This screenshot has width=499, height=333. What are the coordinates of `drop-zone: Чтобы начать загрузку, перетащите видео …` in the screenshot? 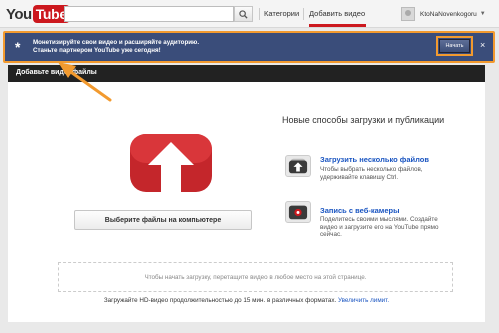 It's located at (255, 277).